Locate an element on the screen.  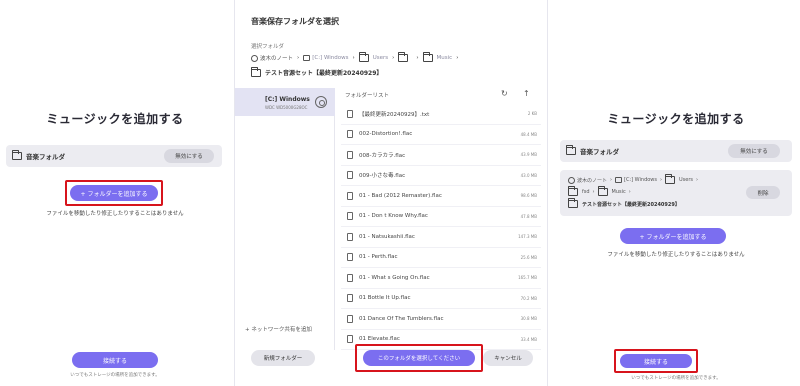
arrow-up-icon: ↑ is located at coordinates (526, 93).